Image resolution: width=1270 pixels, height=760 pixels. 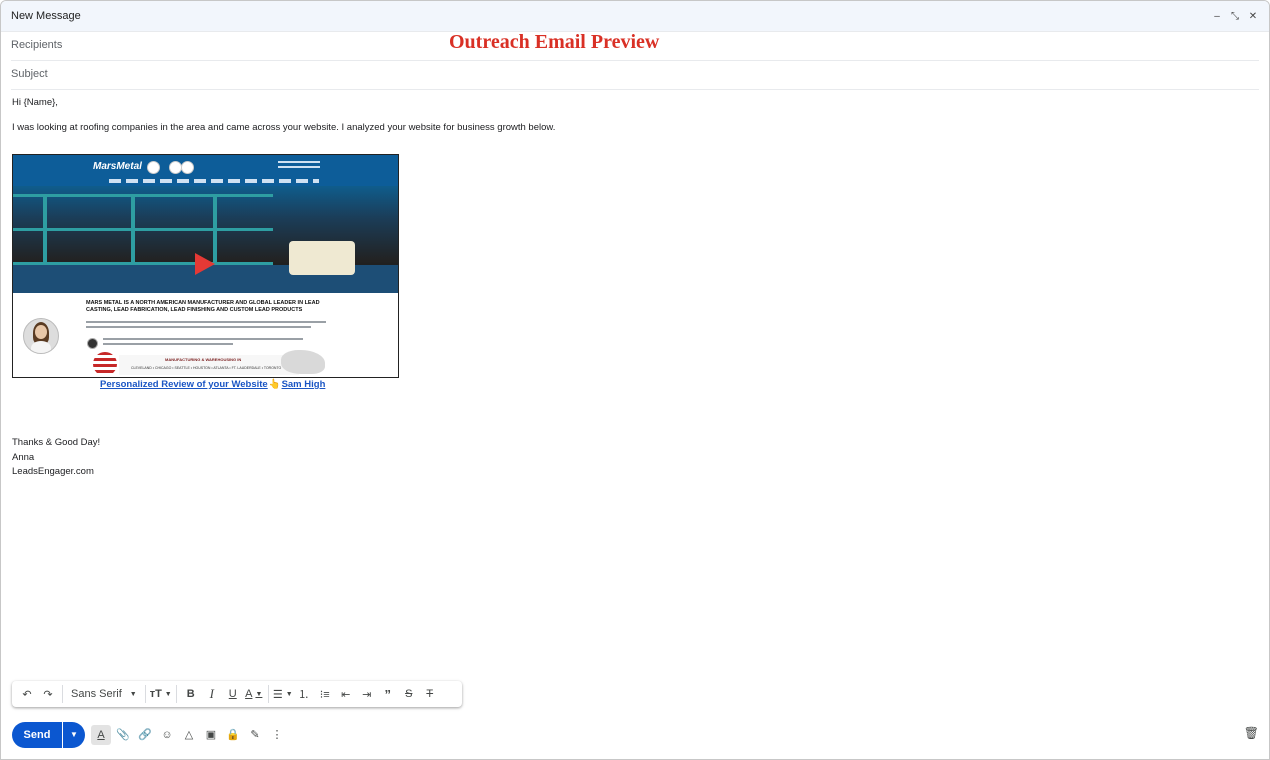 What do you see at coordinates (37, 45) in the screenshot?
I see `recipients-label: Recipients` at bounding box center [37, 45].